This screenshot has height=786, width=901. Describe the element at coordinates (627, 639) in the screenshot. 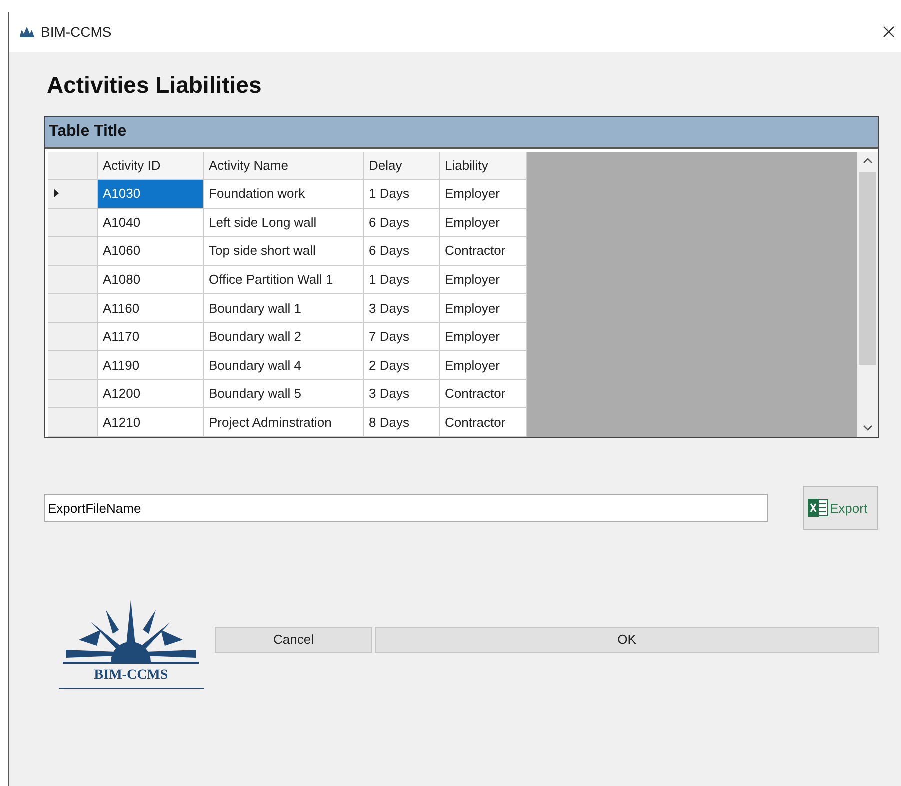

I see `ok-button: OK` at that location.